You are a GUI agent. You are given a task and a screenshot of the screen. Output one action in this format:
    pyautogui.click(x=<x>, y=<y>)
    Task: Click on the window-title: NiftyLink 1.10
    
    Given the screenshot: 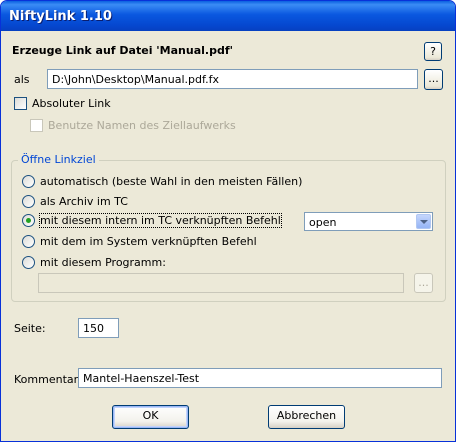 What is the action you would take?
    pyautogui.click(x=60, y=16)
    